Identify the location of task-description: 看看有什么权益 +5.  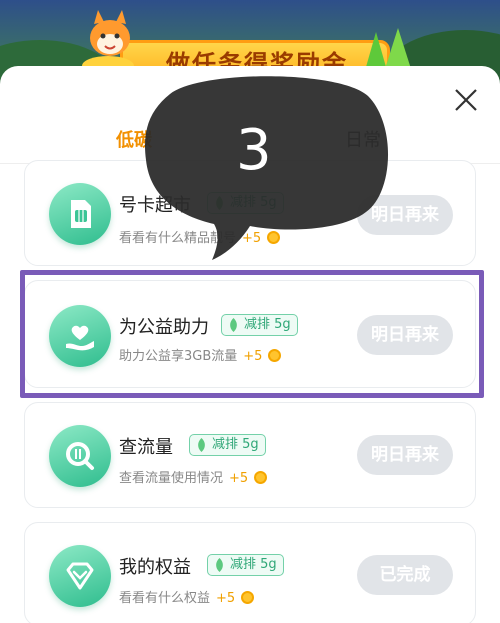
(187, 596).